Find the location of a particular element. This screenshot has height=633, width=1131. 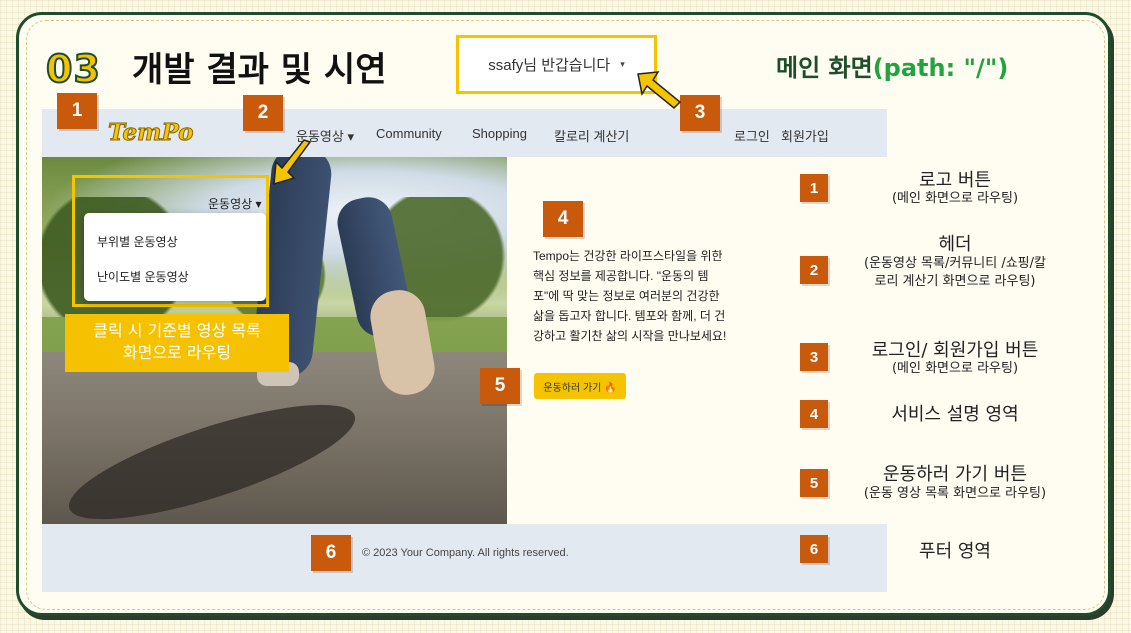

legend-badge-2: 2 is located at coordinates (814, 270).